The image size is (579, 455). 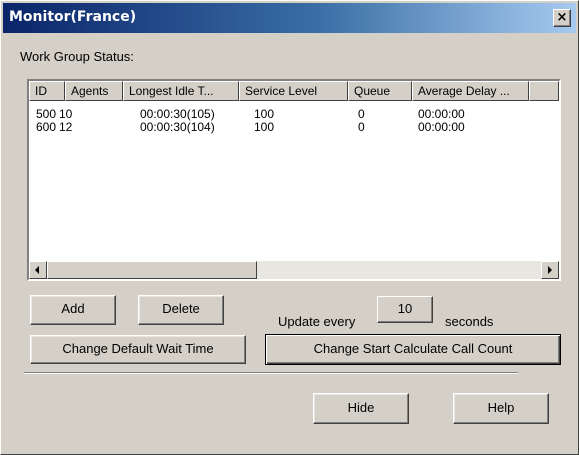 I want to click on scroll-left-button, so click(x=38, y=270).